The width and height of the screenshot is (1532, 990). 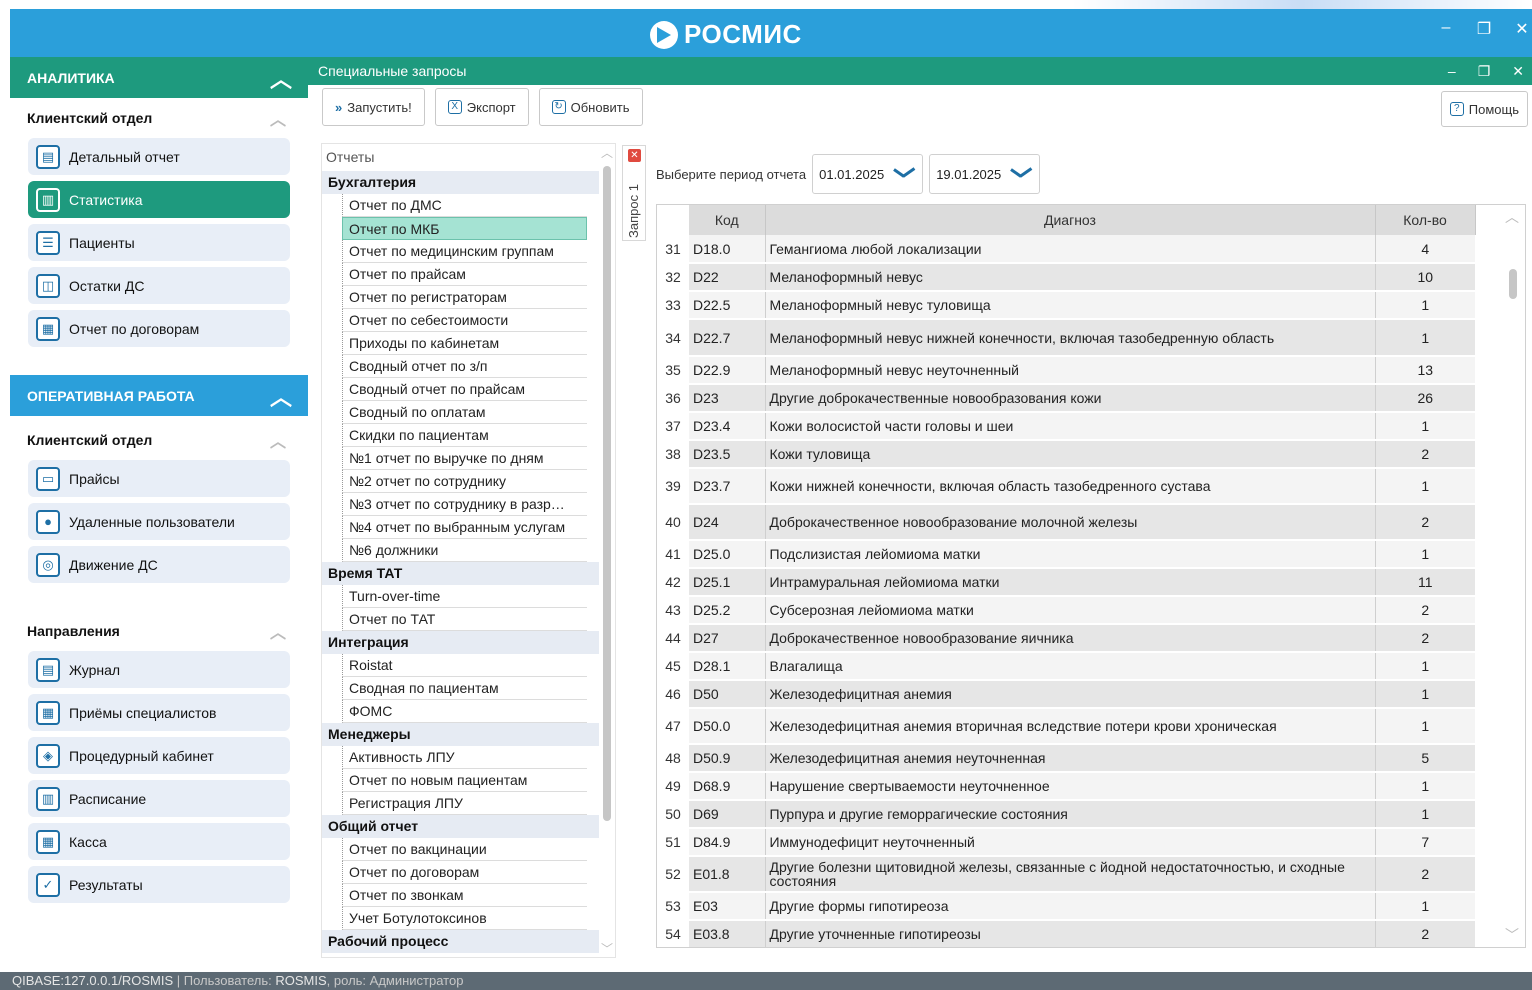 What do you see at coordinates (159, 285) in the screenshot?
I see `sidebar-item: ◫ Остатки ДС` at bounding box center [159, 285].